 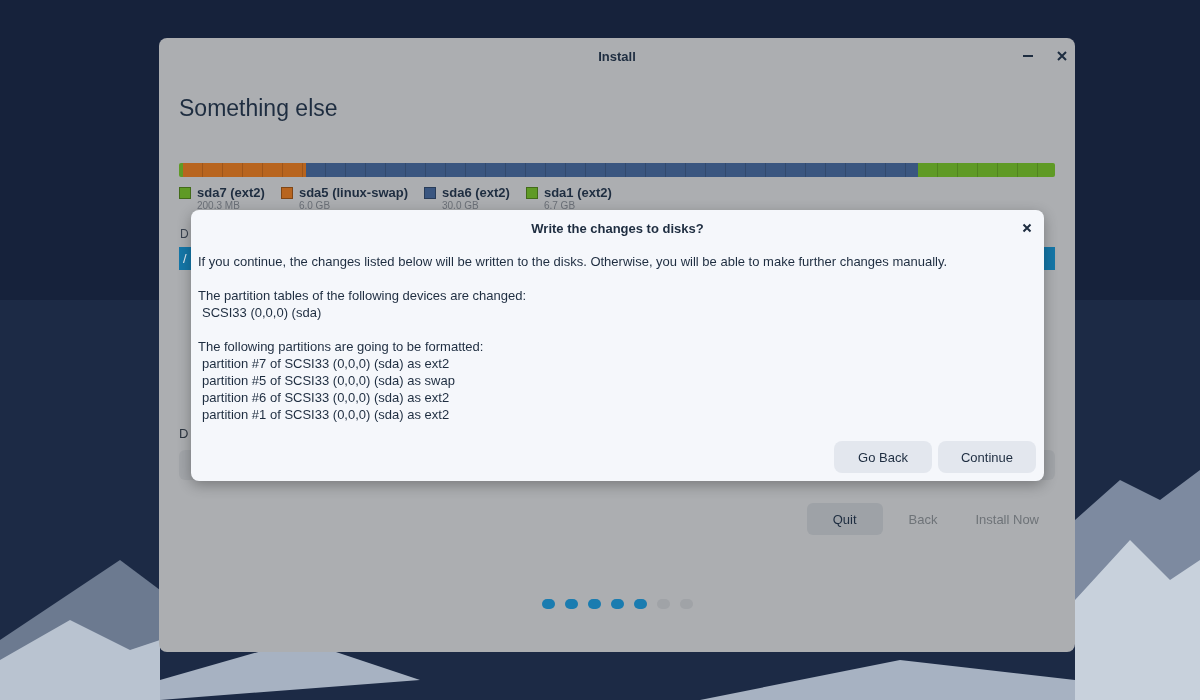 What do you see at coordinates (326, 363) in the screenshot?
I see `change-item: partition #7 of SCSI33 (0,0,0) (sda) as ext2` at bounding box center [326, 363].